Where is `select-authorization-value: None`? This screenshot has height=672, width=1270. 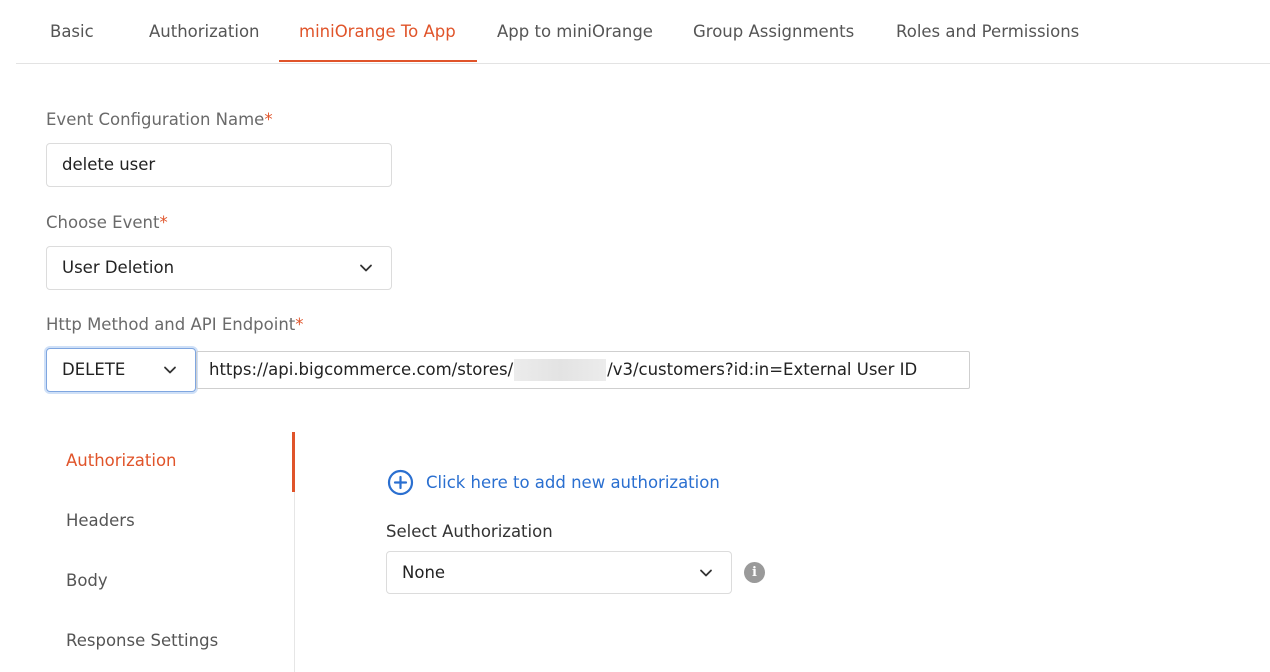 select-authorization-value: None is located at coordinates (424, 572).